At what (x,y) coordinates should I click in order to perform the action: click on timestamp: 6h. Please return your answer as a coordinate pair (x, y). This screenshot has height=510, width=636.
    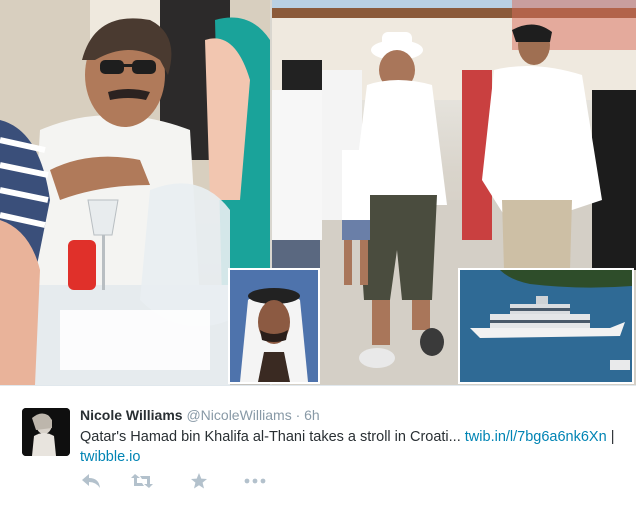
    Looking at the image, I should click on (312, 415).